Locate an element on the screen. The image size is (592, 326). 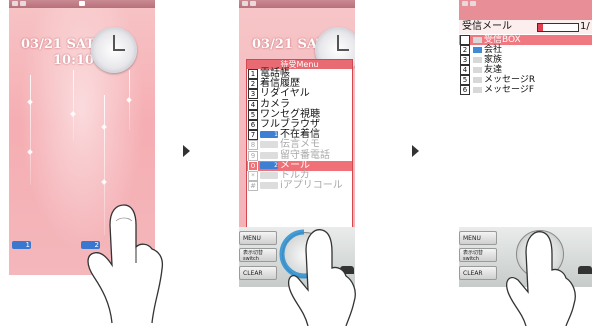
menu-item-number: 8 is located at coordinates (253, 145).